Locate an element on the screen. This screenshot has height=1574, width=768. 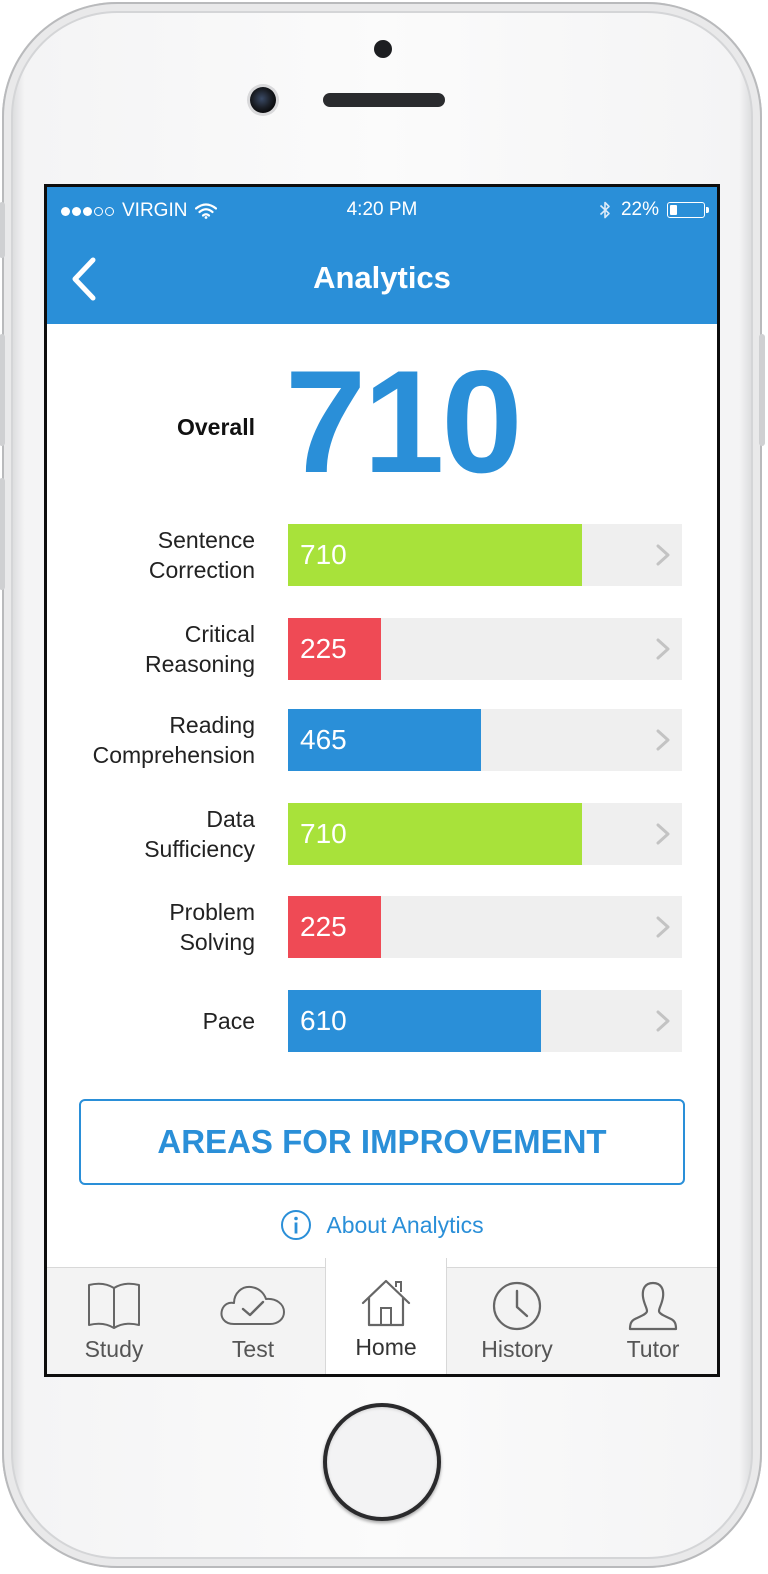
tab-history-label: History is located at coordinates (517, 1349).